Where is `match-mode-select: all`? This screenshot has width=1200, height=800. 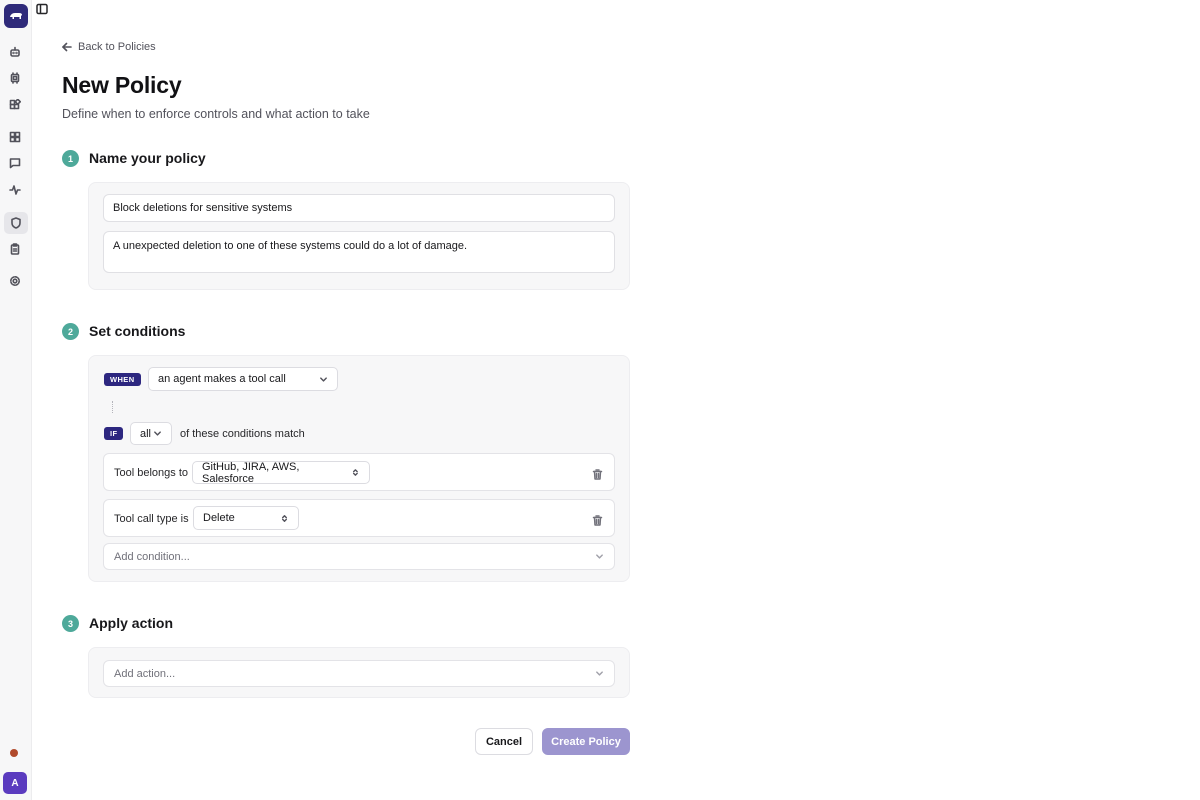 match-mode-select: all is located at coordinates (151, 433).